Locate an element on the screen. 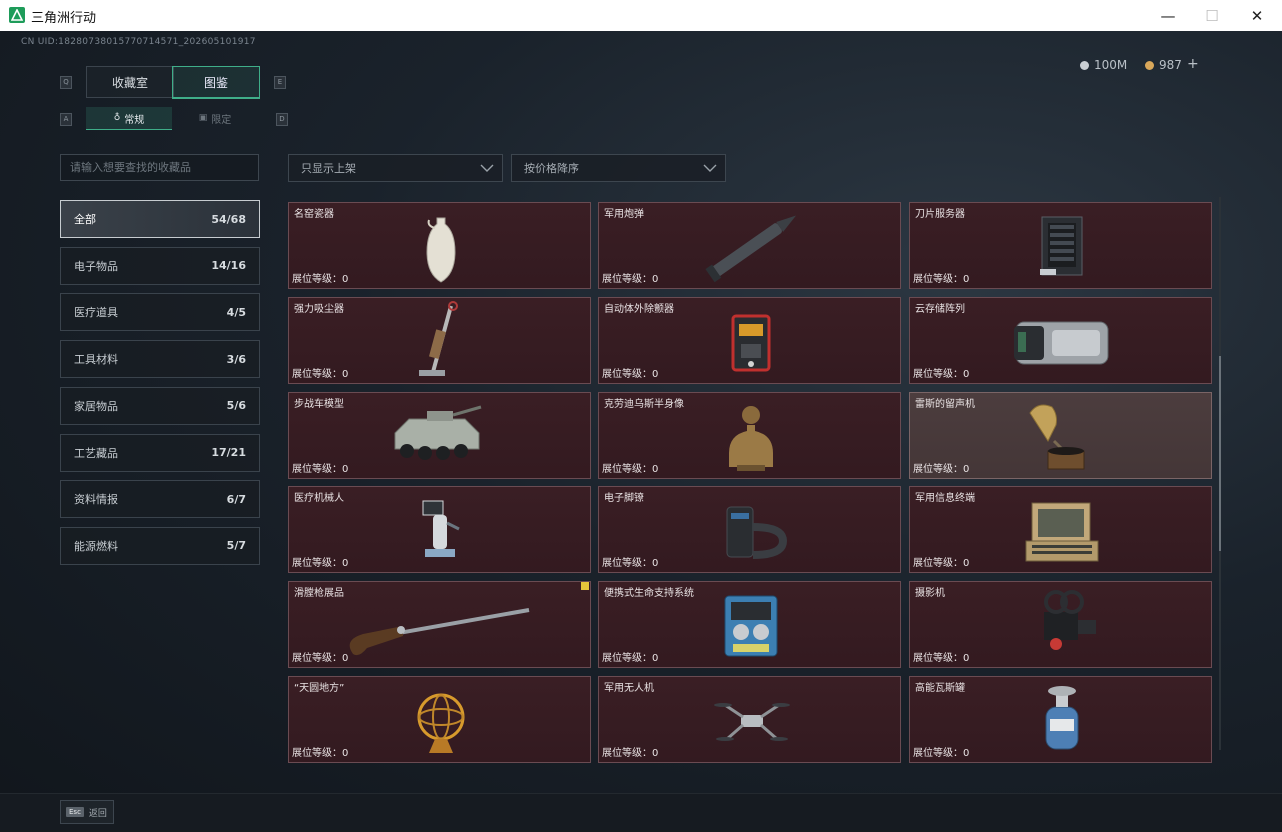 The image size is (1282, 832). player-uid: CN UID:18280738015770714571_202605101917 is located at coordinates (138, 42).